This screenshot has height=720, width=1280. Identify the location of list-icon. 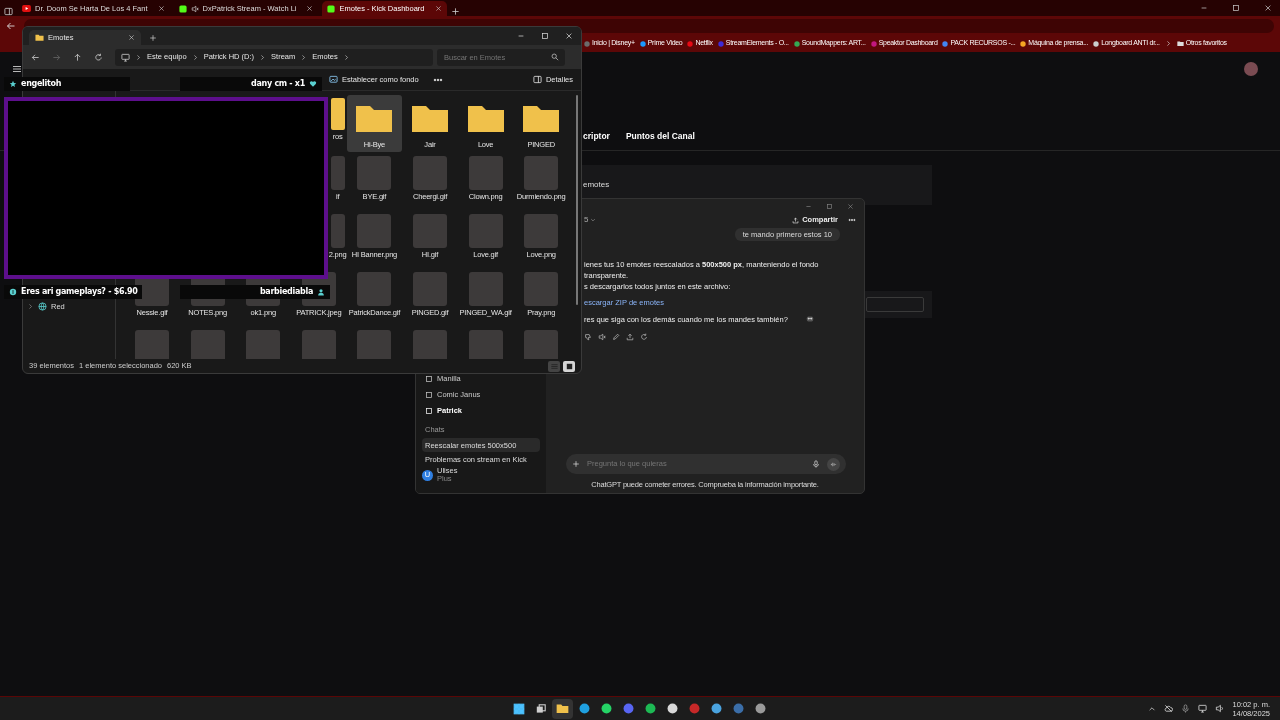
(554, 366).